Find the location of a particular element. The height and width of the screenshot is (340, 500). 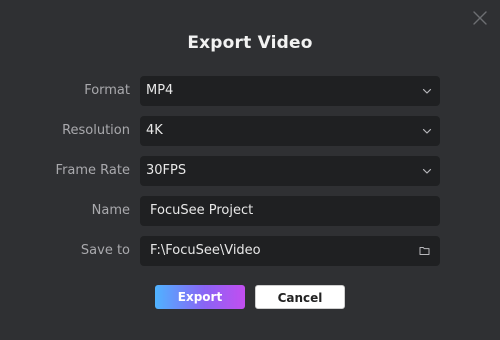

frame-rate-row: Frame Rate 30FPS is located at coordinates (250, 171).